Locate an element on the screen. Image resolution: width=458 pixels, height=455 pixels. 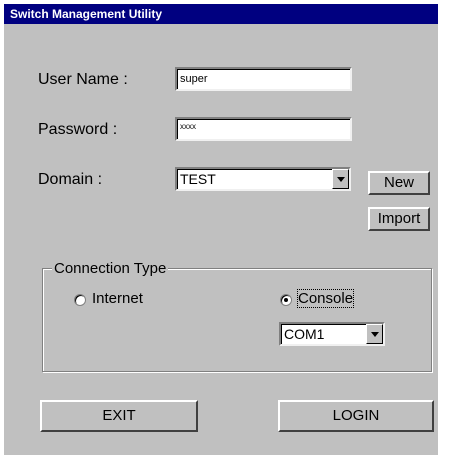
password-field: xxxx is located at coordinates (263, 129).